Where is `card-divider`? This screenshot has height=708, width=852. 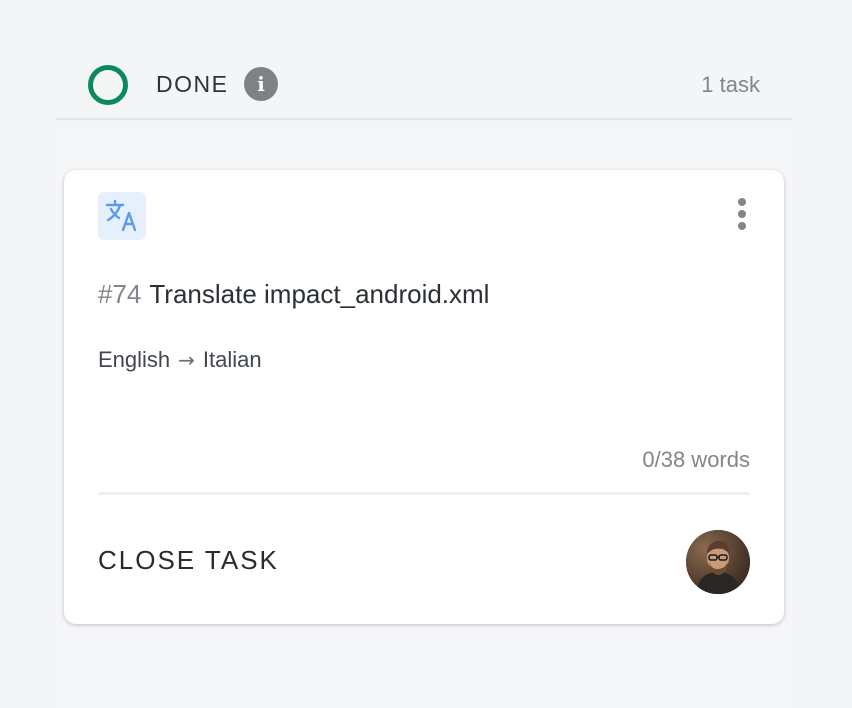 card-divider is located at coordinates (424, 493).